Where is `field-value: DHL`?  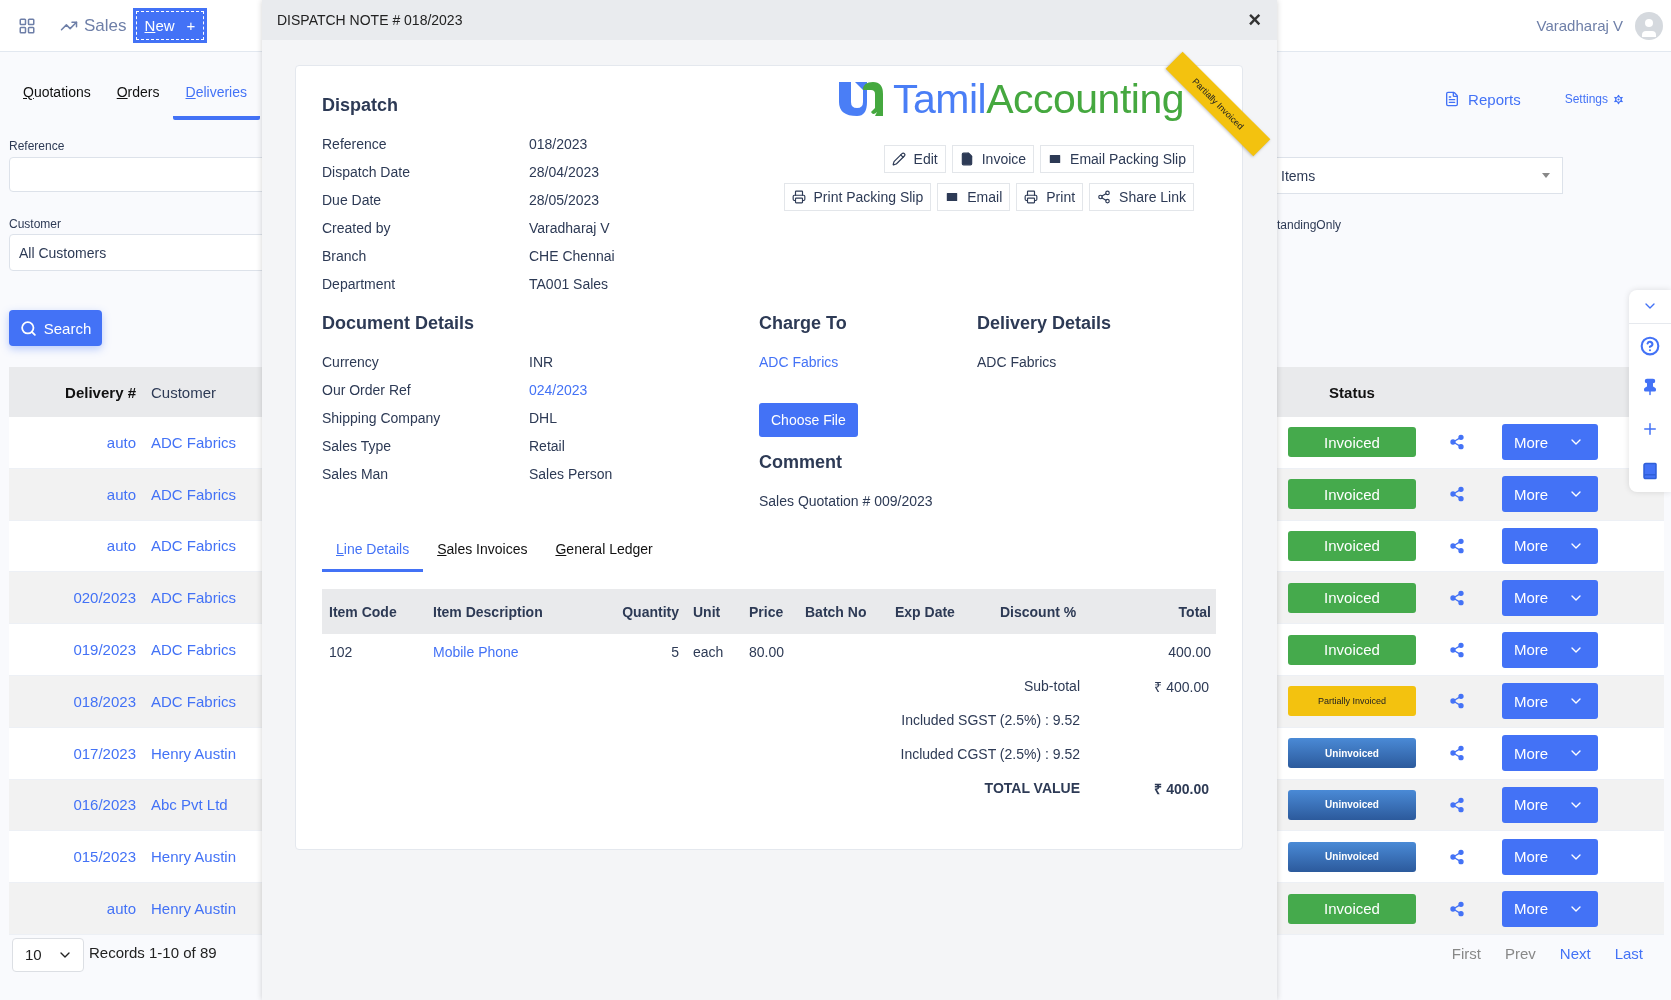 field-value: DHL is located at coordinates (543, 418).